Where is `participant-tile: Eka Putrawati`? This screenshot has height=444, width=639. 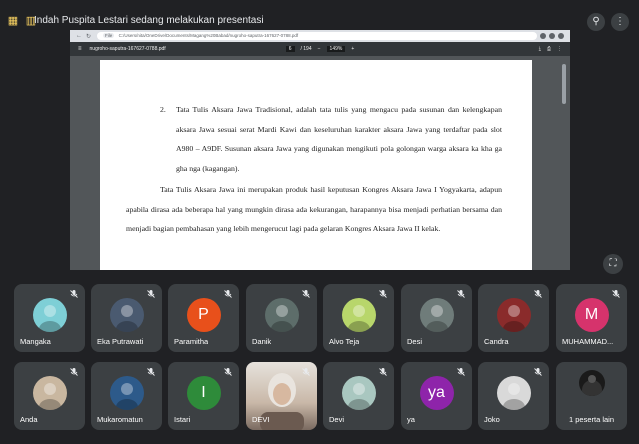 participant-tile: Eka Putrawati is located at coordinates (126, 318).